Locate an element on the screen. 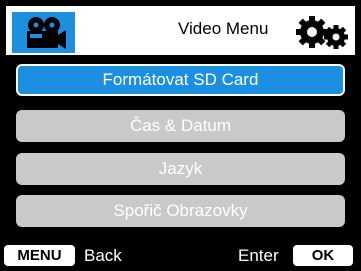  video-mode-tab is located at coordinates (43, 32).